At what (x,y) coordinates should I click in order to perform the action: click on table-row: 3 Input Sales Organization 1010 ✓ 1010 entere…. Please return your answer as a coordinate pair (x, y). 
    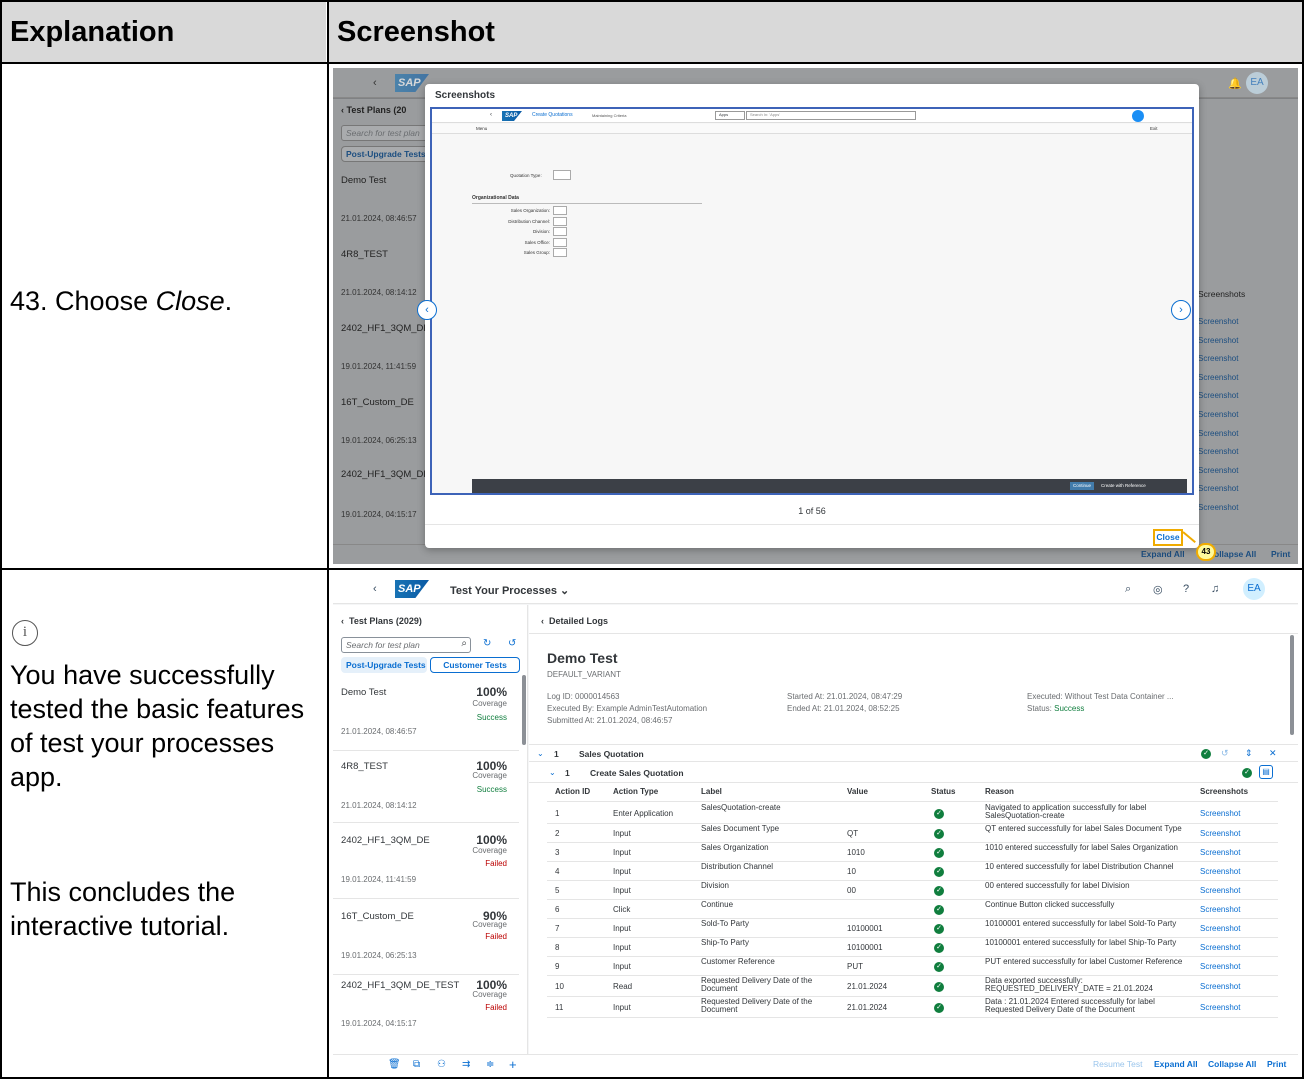
    Looking at the image, I should click on (912, 852).